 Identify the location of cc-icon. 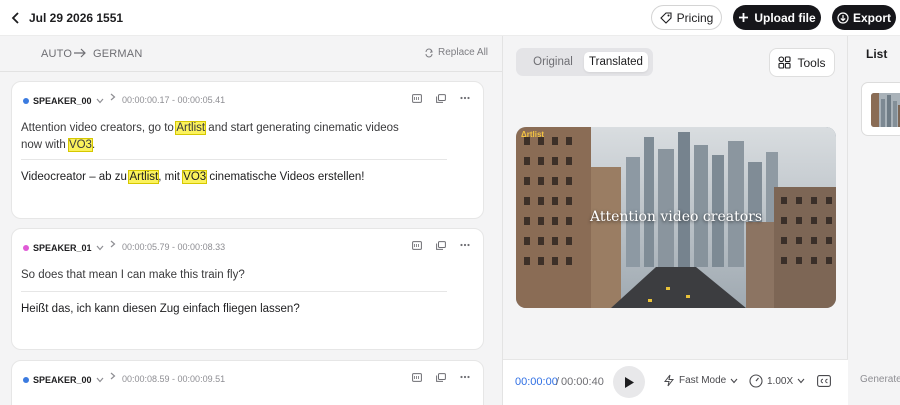
(824, 381).